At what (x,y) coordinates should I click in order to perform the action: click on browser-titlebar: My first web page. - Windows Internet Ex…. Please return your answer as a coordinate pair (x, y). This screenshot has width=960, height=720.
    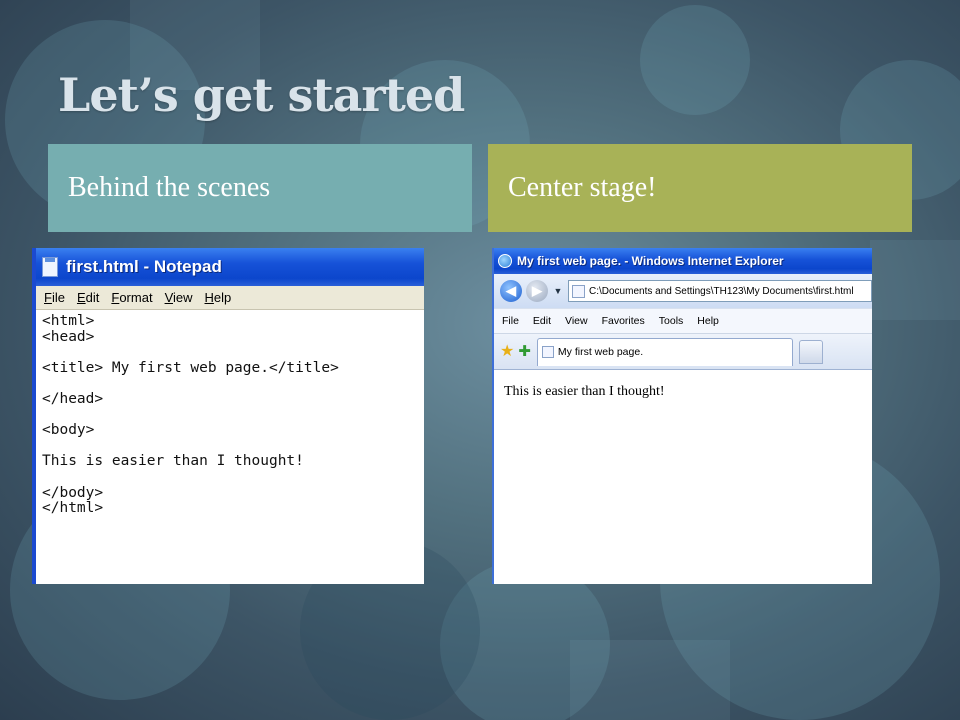
    Looking at the image, I should click on (683, 261).